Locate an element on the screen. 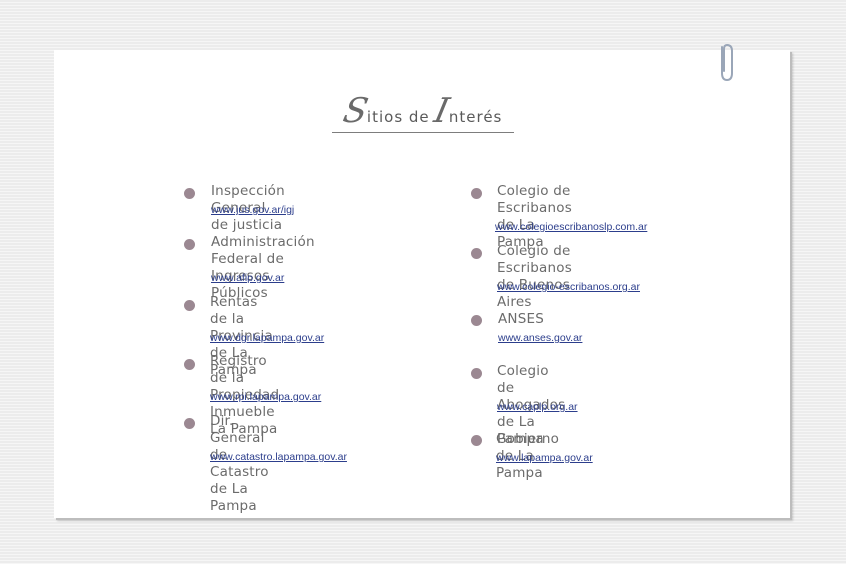 The width and height of the screenshot is (846, 564). site-link: www.colegio-escribanos.org.ar is located at coordinates (568, 287).